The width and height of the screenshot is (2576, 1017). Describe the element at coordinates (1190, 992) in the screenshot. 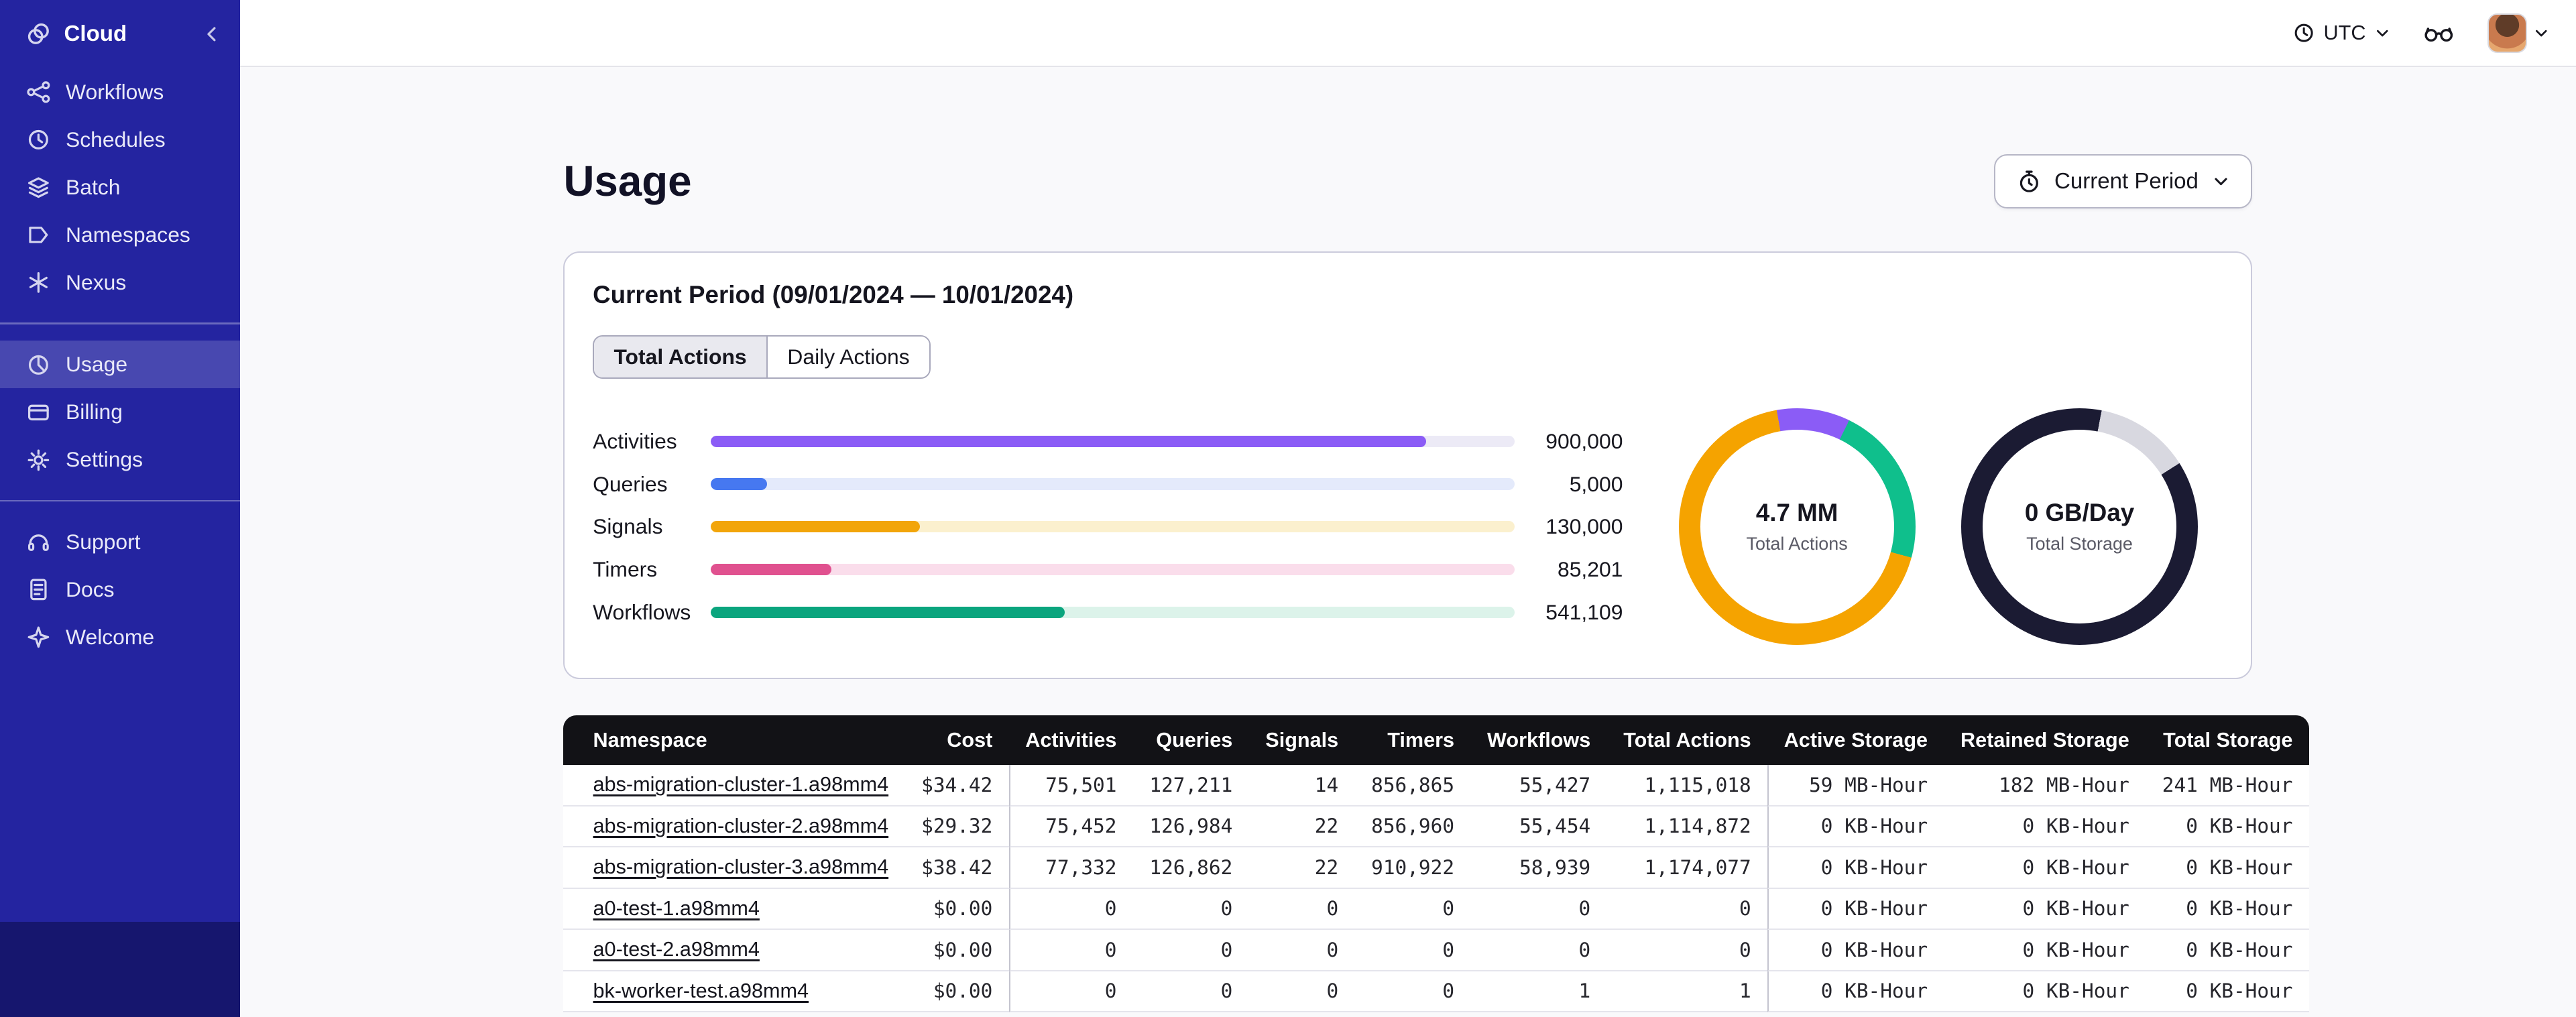

I see `cell-queries: 0` at that location.